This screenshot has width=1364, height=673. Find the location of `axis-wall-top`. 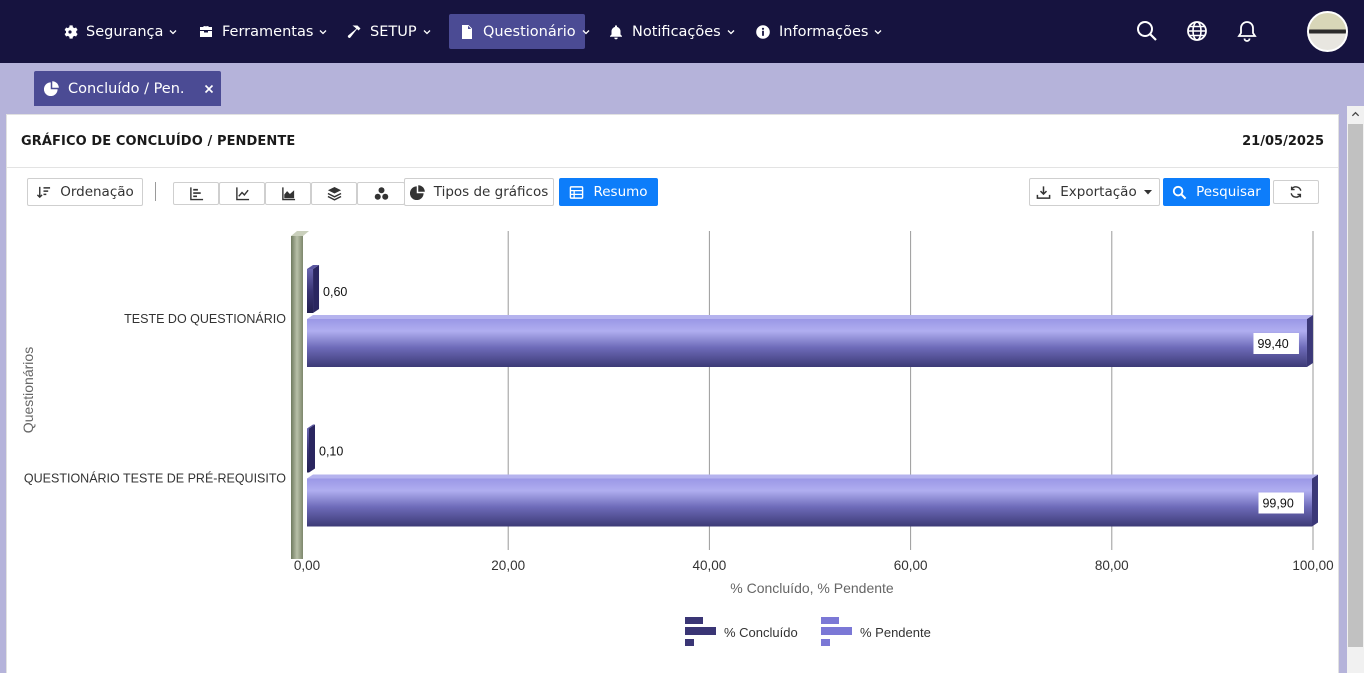

axis-wall-top is located at coordinates (300, 233).